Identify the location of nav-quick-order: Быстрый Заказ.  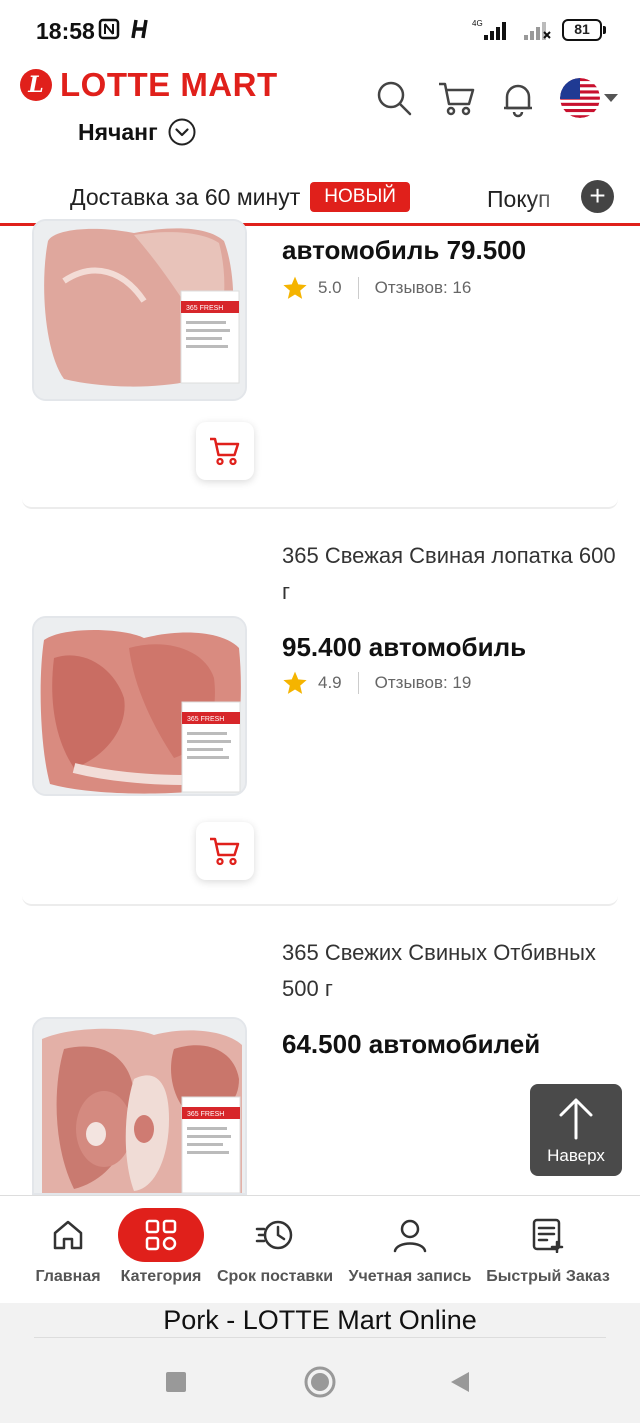
(548, 1247).